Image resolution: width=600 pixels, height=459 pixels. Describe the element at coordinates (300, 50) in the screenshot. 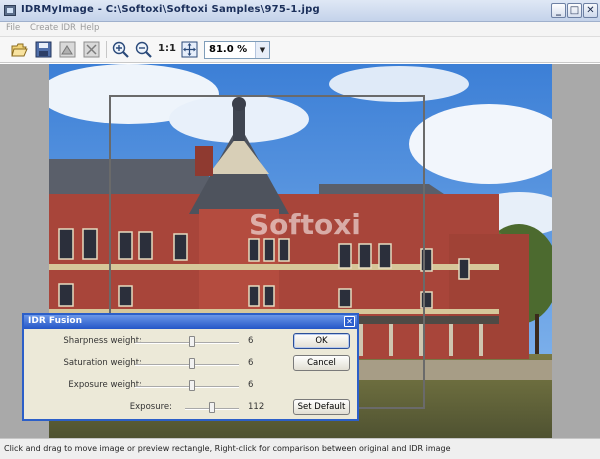

I see `toolbar: 1:1 81.0 % ▼` at that location.